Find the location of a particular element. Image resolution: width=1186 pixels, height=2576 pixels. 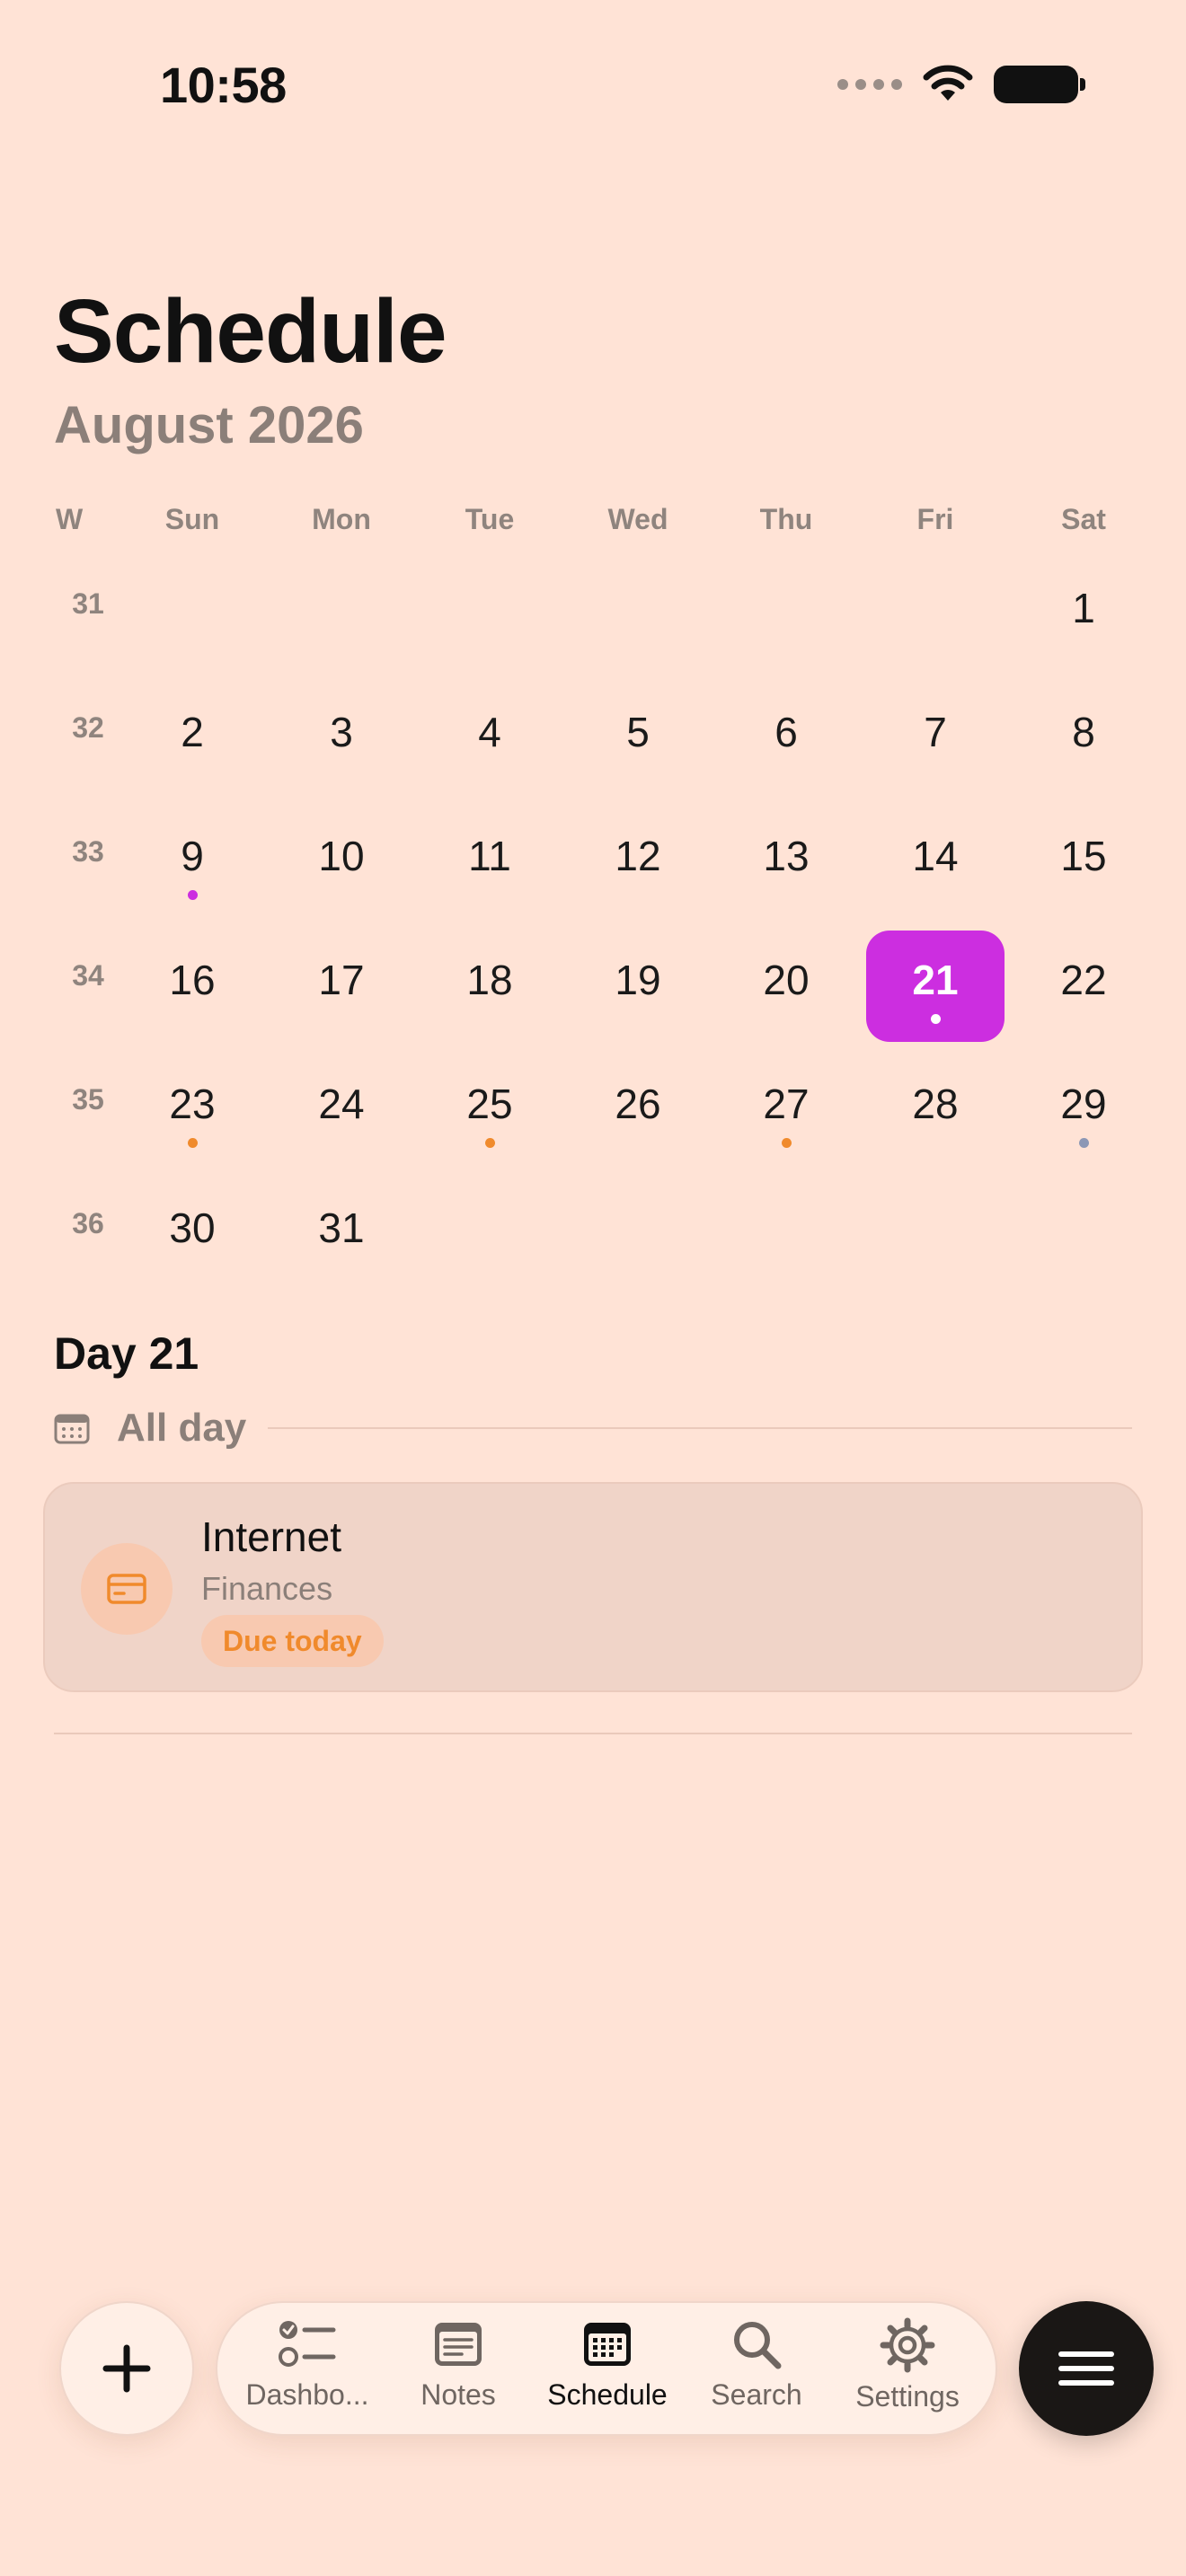

day-number: 11 is located at coordinates (489, 856).